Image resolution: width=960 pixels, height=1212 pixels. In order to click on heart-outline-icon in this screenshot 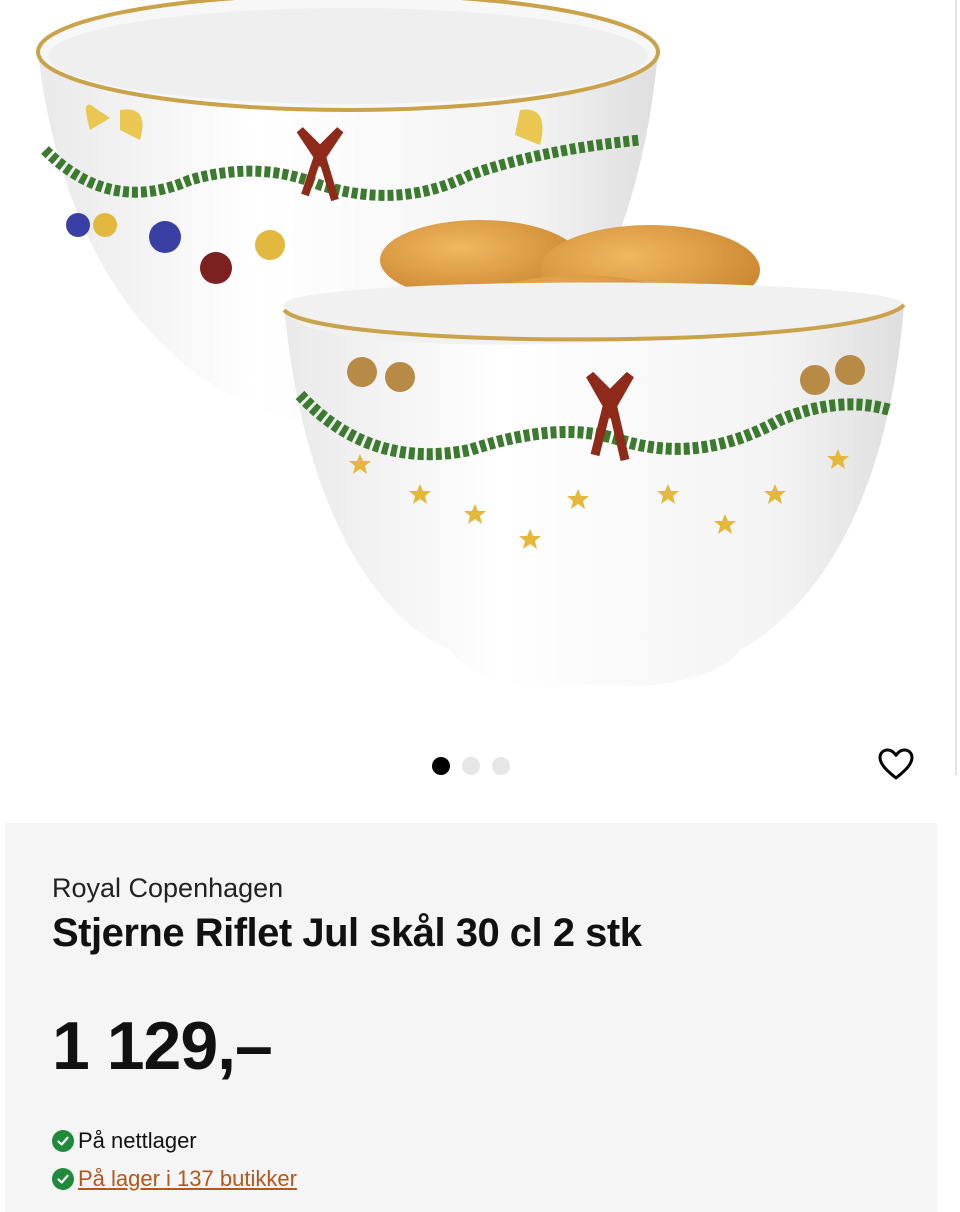, I will do `click(896, 764)`.